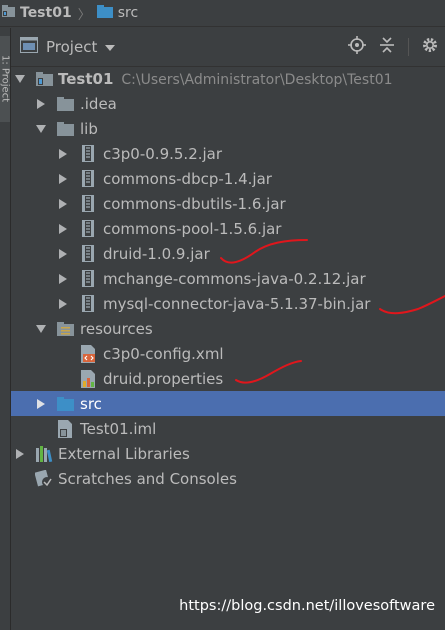 The width and height of the screenshot is (445, 630). Describe the element at coordinates (116, 328) in the screenshot. I see `tree-label: resources` at that location.